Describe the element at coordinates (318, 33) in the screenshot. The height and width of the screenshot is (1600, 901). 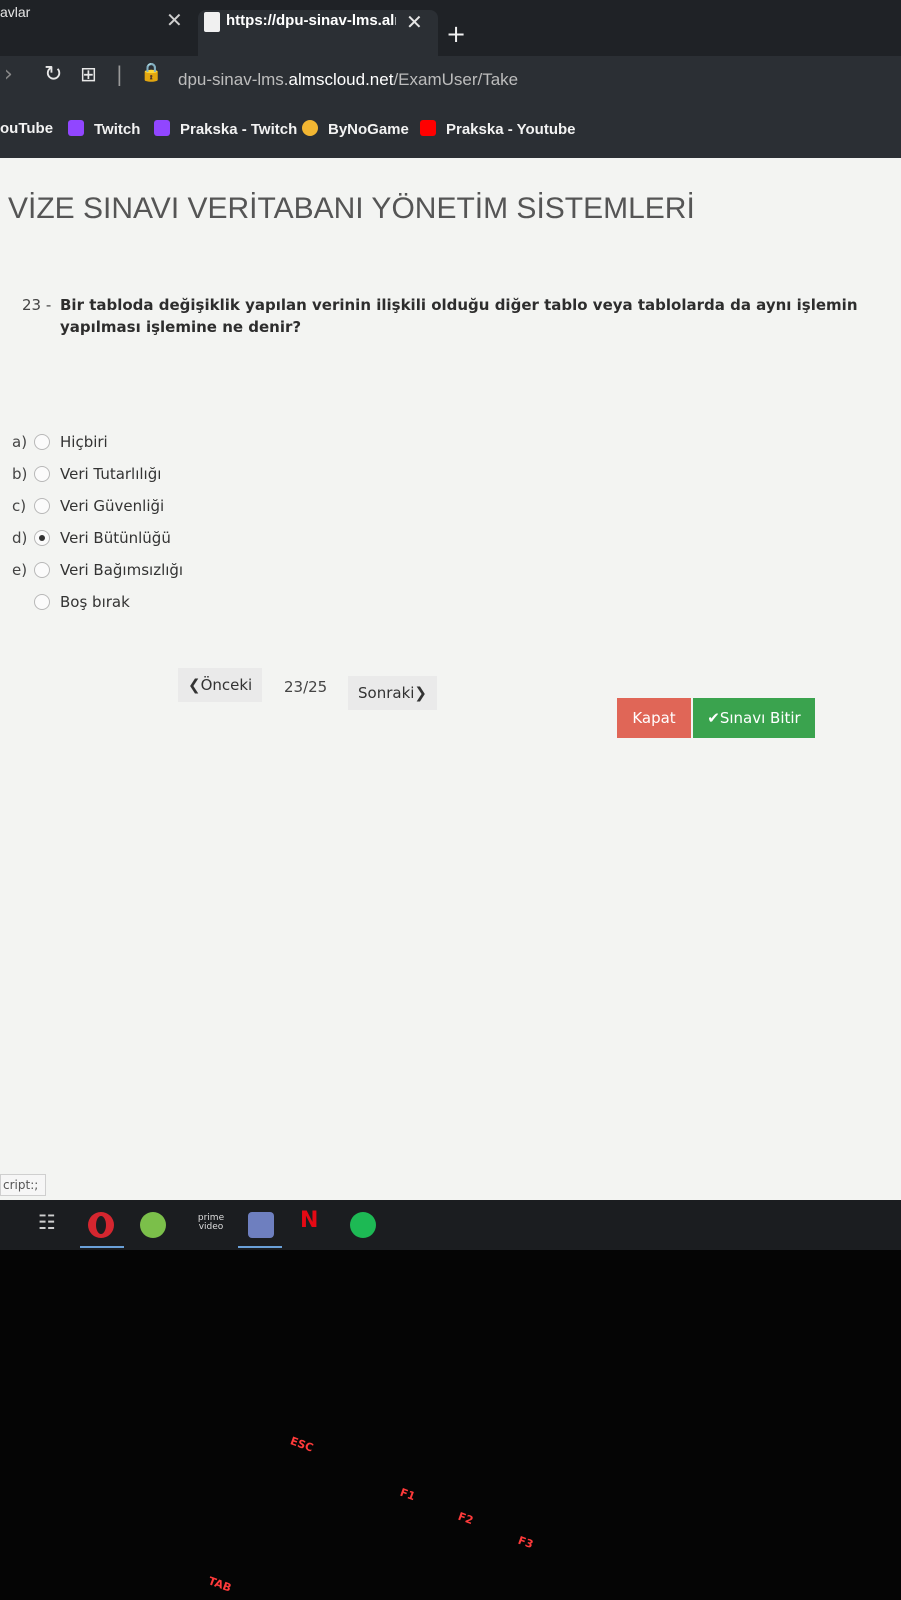
I see `tab-active: https://dpu-sinav-lms.alms ✕` at that location.